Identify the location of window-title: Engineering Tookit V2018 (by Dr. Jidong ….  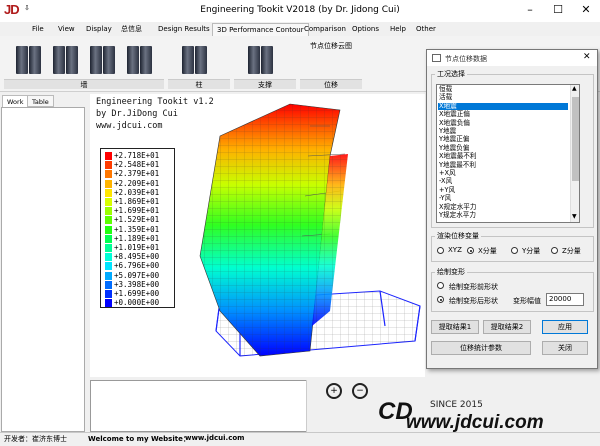
(300, 10).